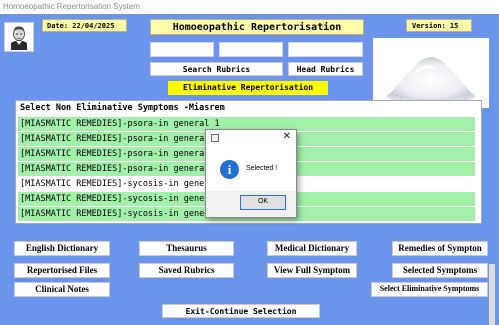  What do you see at coordinates (440, 270) in the screenshot?
I see `selected-symptoms-button: Selected Symptoms` at bounding box center [440, 270].